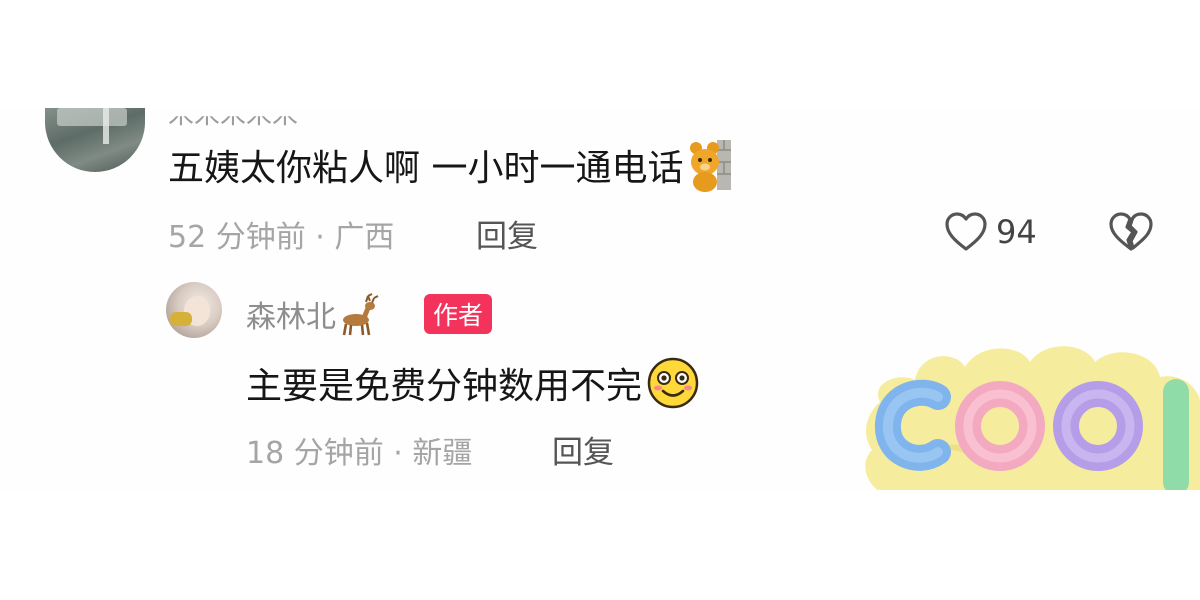 This screenshot has height=600, width=1200. What do you see at coordinates (281, 237) in the screenshot?
I see `comment-meta: 52 分钟前 · 广西` at bounding box center [281, 237].